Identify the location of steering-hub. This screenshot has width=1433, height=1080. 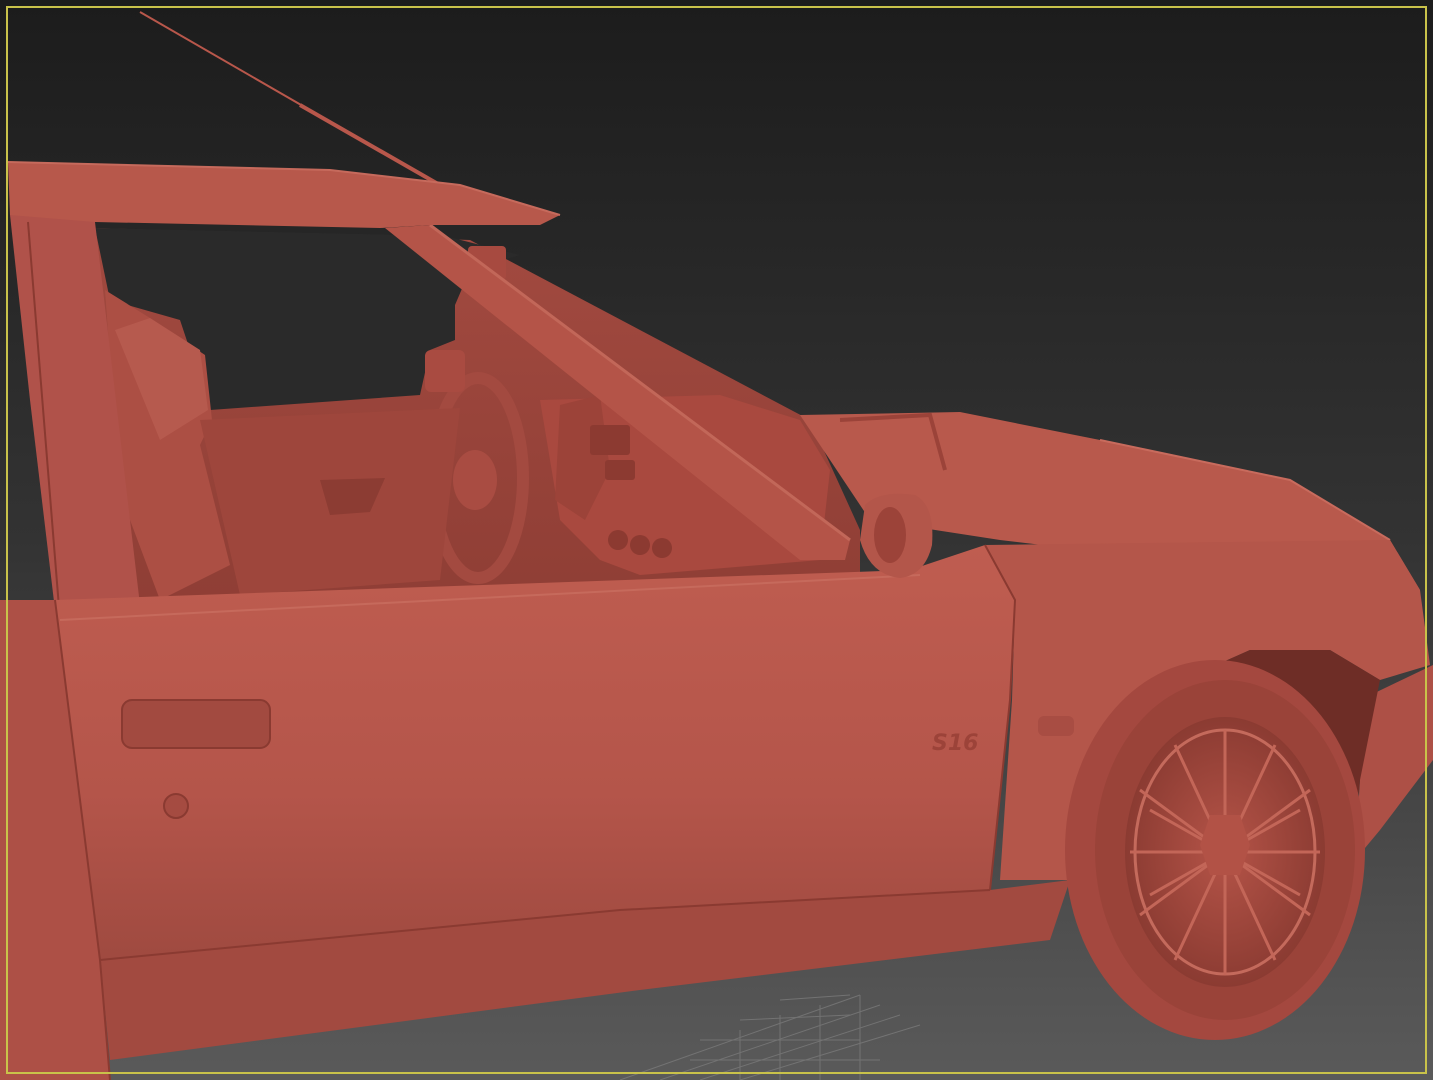
(475, 480).